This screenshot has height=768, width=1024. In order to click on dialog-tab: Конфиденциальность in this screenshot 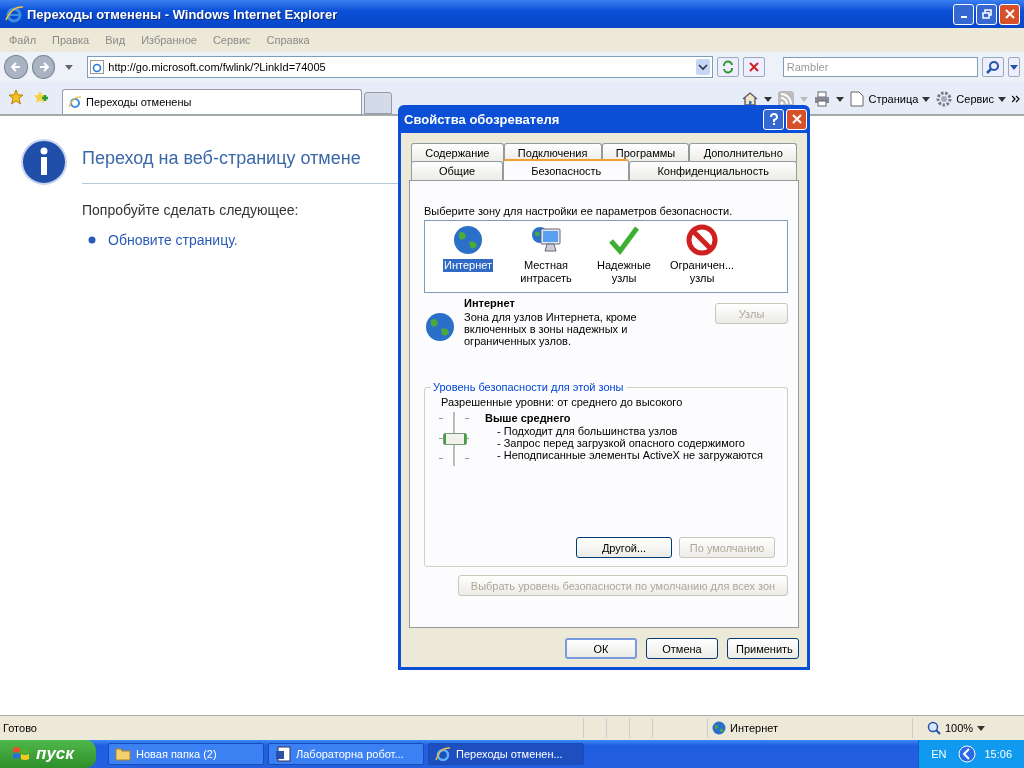, I will do `click(713, 170)`.